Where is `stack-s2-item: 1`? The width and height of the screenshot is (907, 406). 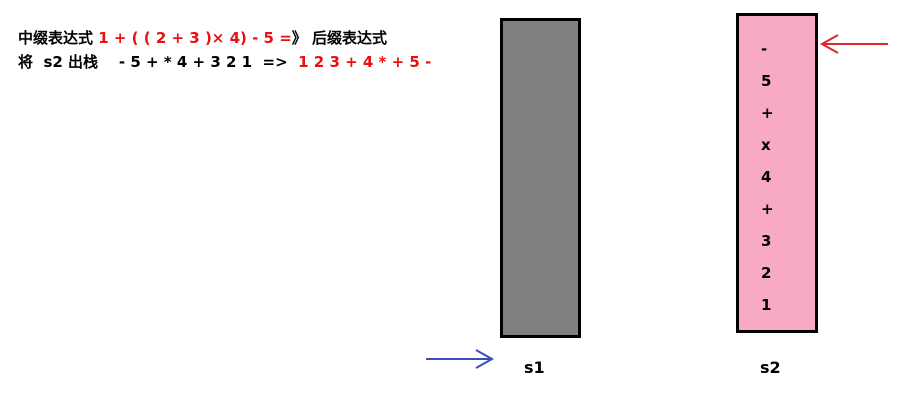
stack-s2-item: 1 is located at coordinates (766, 305).